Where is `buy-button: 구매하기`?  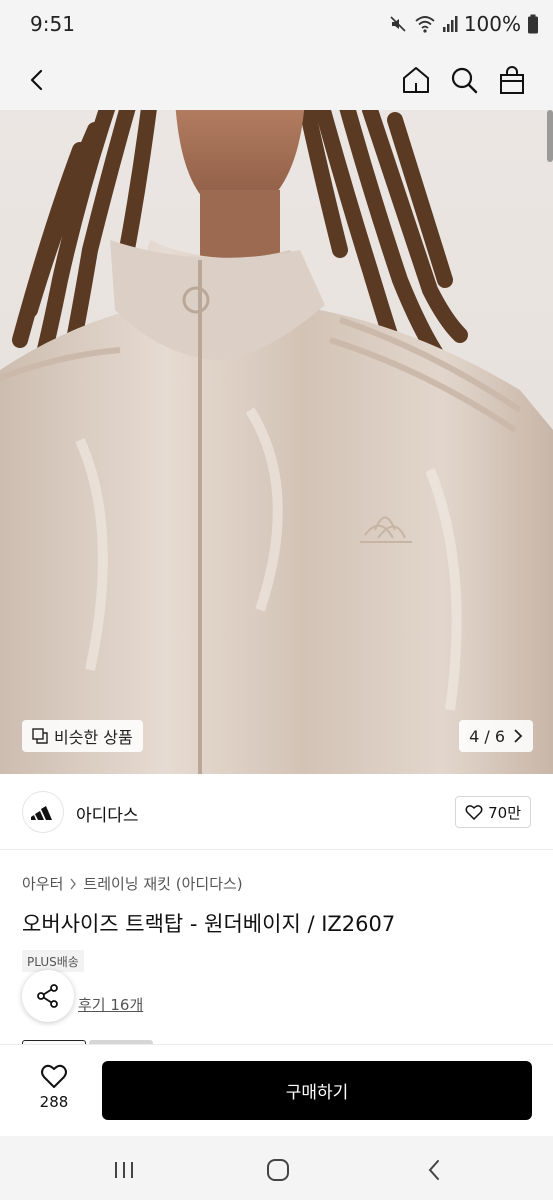
buy-button: 구매하기 is located at coordinates (317, 1090).